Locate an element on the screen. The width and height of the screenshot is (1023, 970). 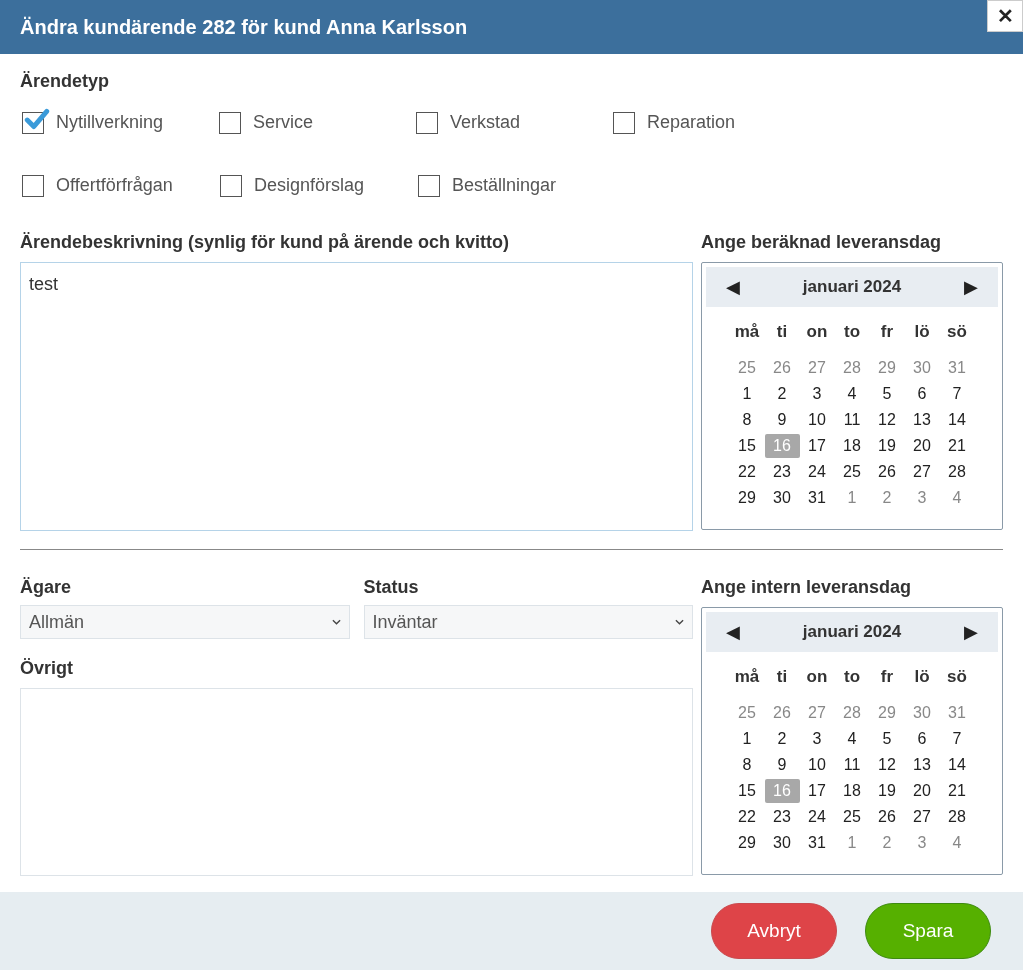
field-label: Övrigt is located at coordinates (47, 668).